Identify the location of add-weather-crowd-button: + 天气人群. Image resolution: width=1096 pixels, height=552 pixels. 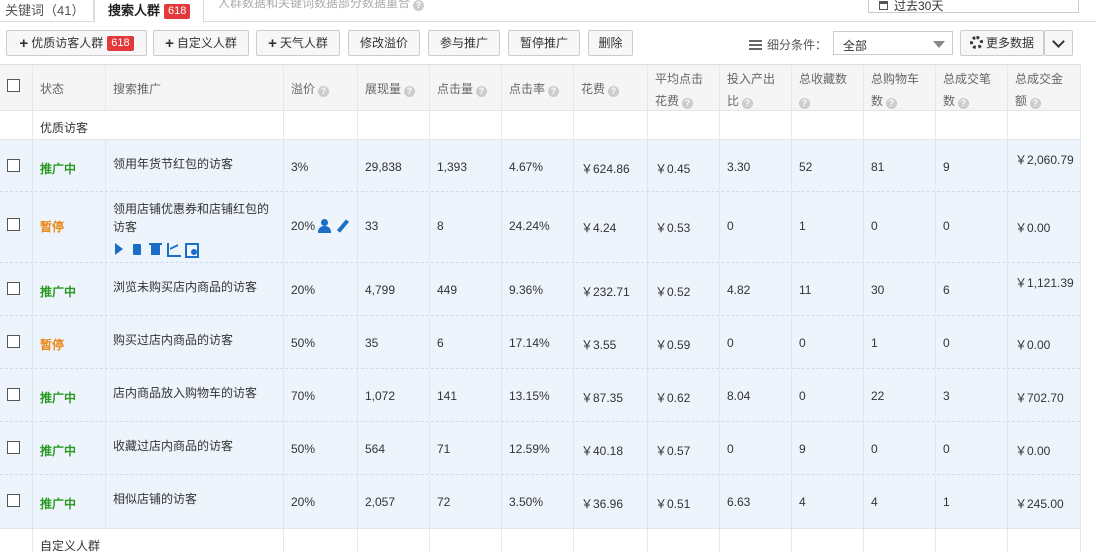
(298, 43).